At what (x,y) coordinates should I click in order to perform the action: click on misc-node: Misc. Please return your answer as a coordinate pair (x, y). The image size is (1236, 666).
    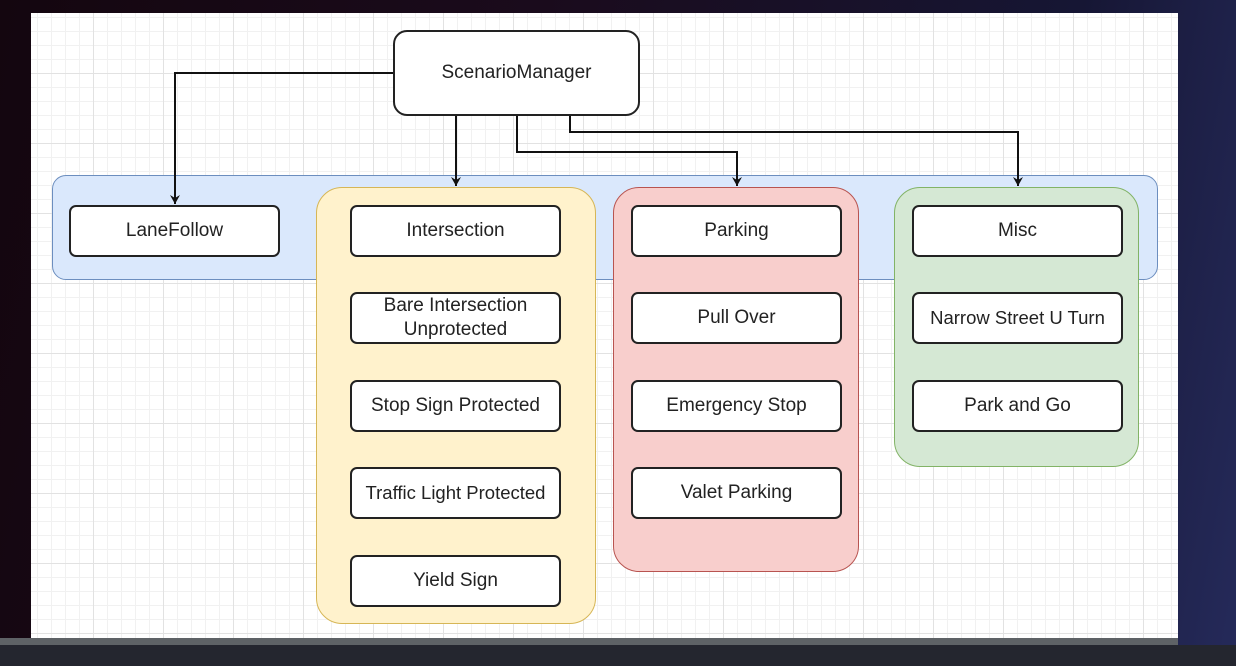
    Looking at the image, I should click on (1017, 231).